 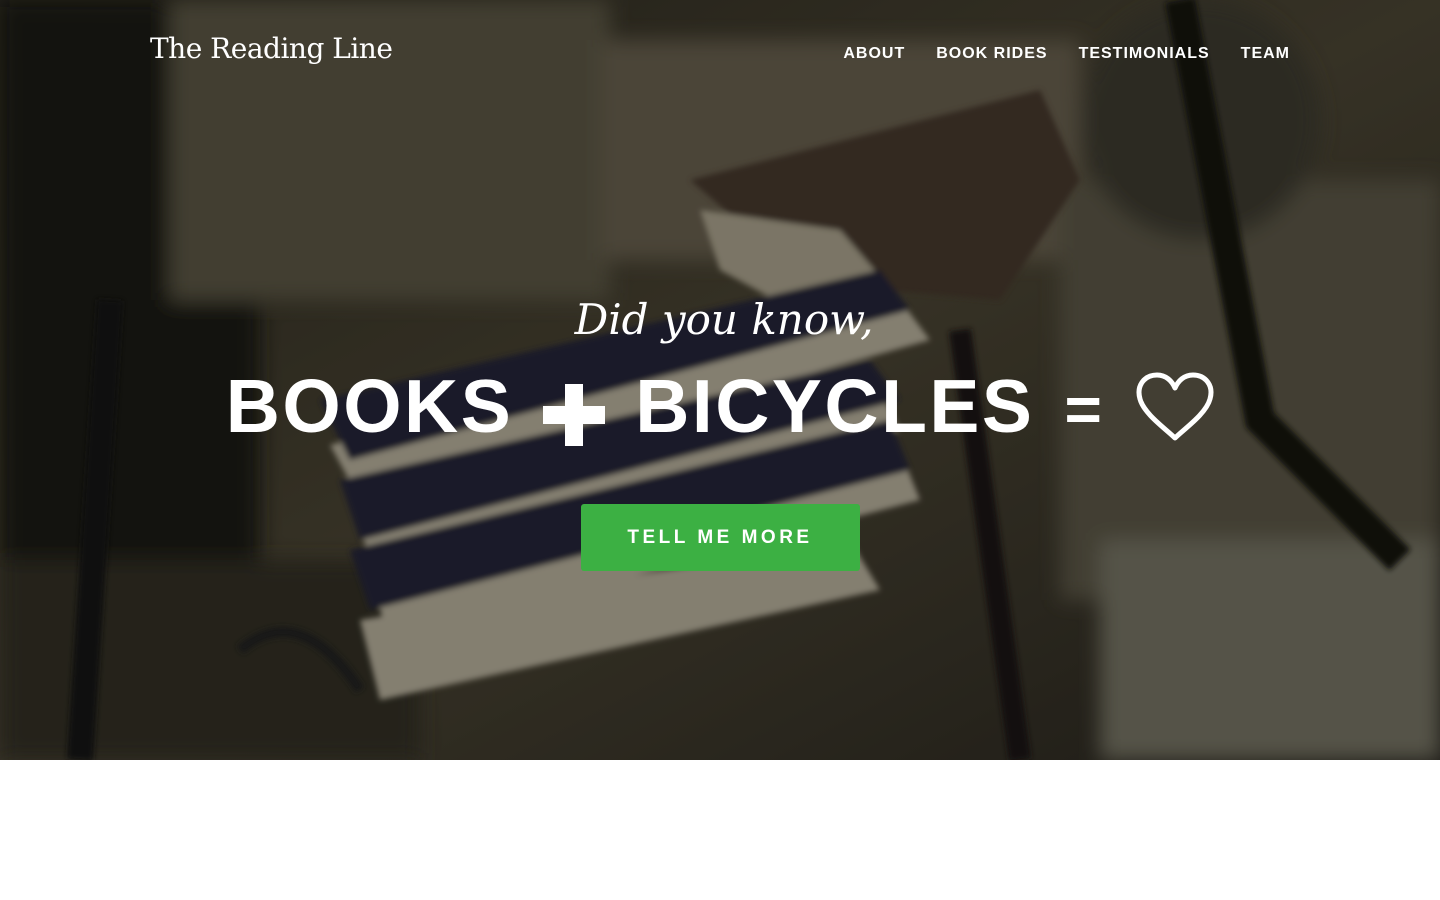 I want to click on nav-menu: ABOUT BOOK RIDES TESTIMONIALS TEAM, so click(x=1066, y=54).